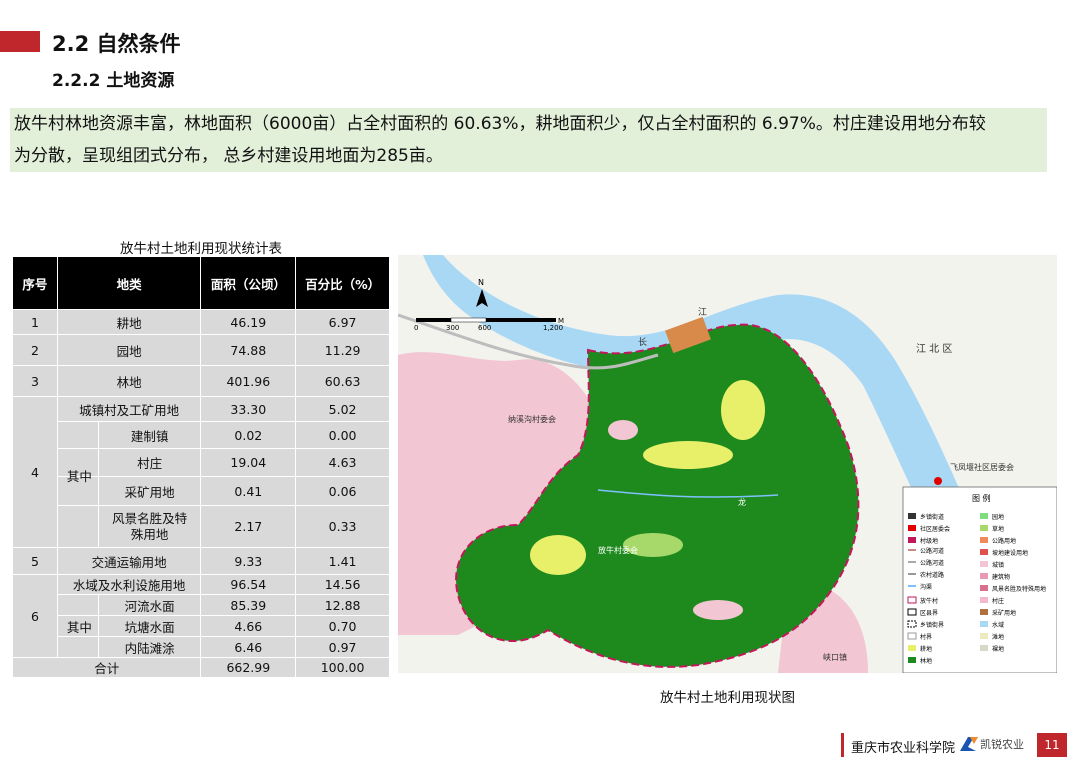 The image size is (1080, 764). What do you see at coordinates (481, 282) in the screenshot?
I see `svg-text: N` at bounding box center [481, 282].